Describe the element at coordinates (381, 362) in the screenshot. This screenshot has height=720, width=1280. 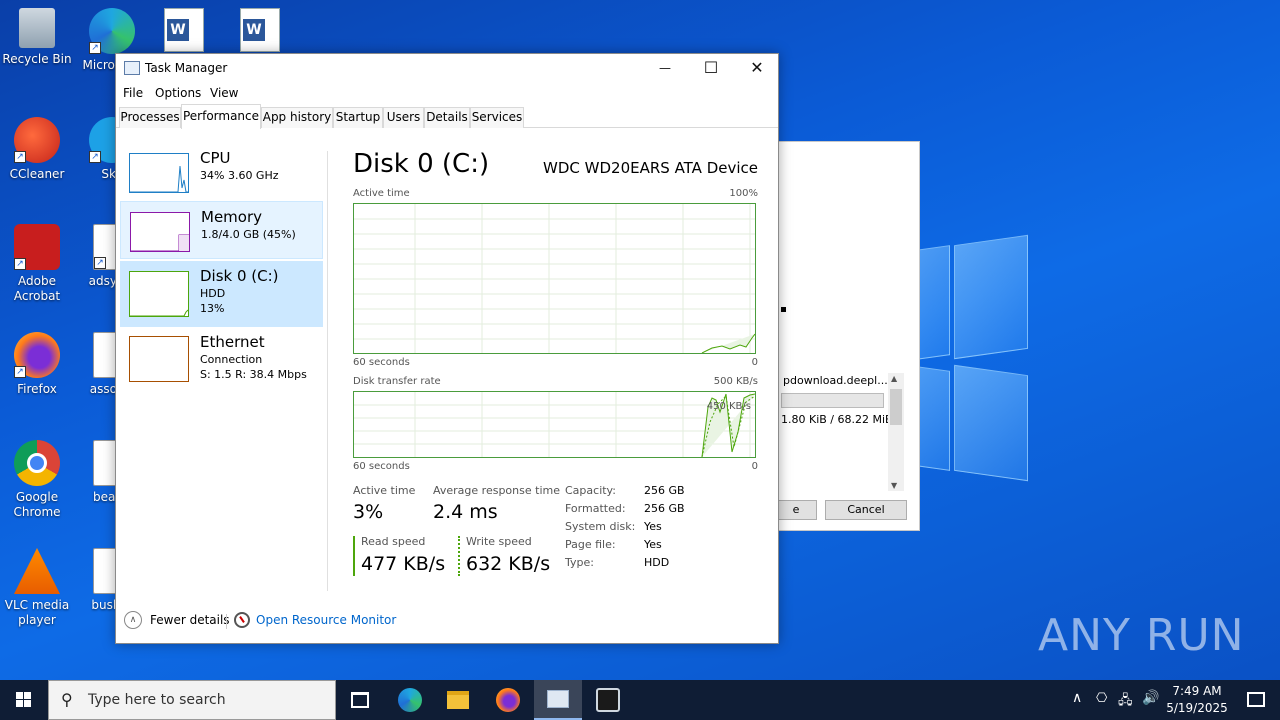
I see `graph1-time: 60 seconds` at that location.